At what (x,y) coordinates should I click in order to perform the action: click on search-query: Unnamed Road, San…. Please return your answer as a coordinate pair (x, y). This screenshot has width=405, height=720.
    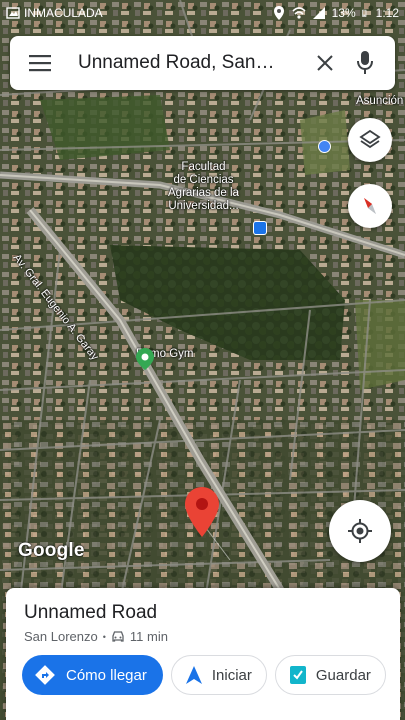
    Looking at the image, I should click on (191, 63).